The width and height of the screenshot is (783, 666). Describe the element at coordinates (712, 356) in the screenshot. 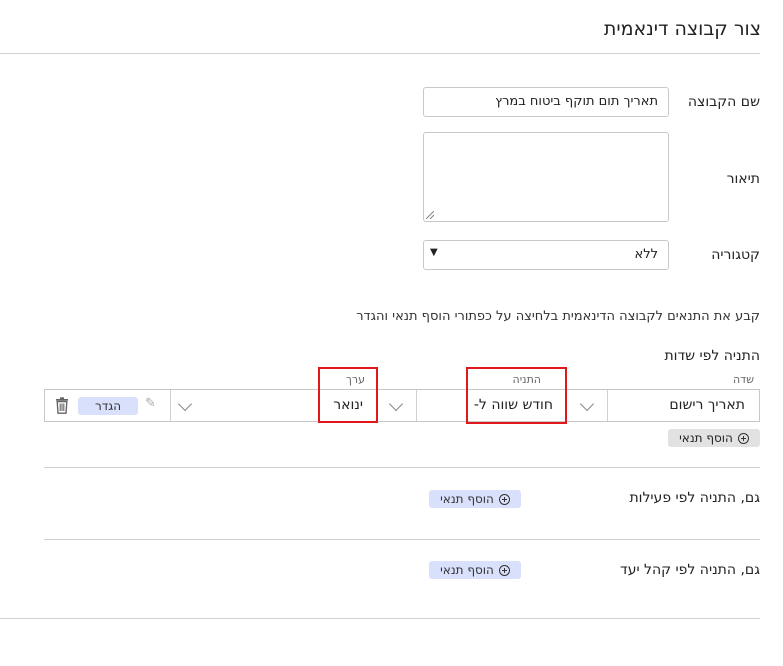

I see `field-conditions-title: התניה לפי שדות` at that location.